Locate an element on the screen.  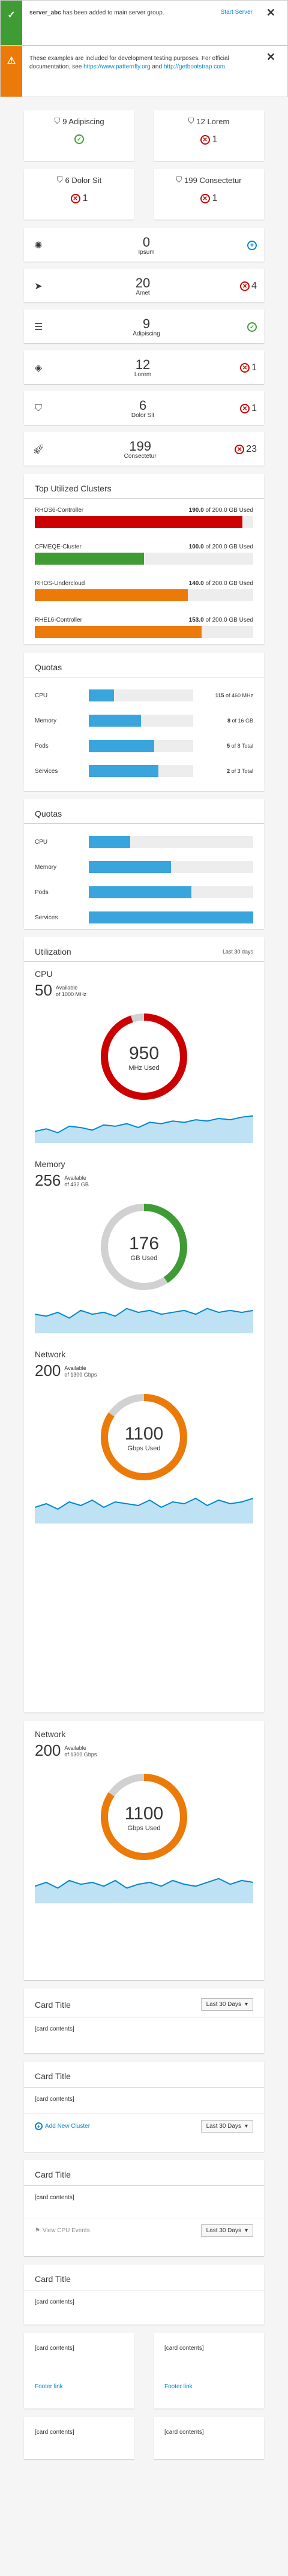
total-value: of 8 Total is located at coordinates (242, 746).